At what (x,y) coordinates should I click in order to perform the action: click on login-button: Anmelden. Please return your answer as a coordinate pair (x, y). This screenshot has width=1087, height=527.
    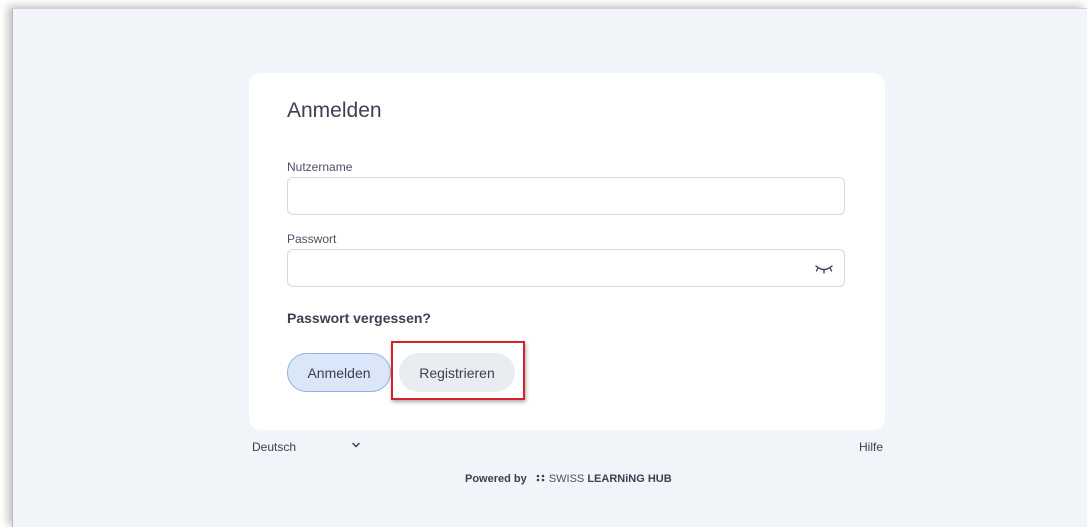
    Looking at the image, I should click on (339, 372).